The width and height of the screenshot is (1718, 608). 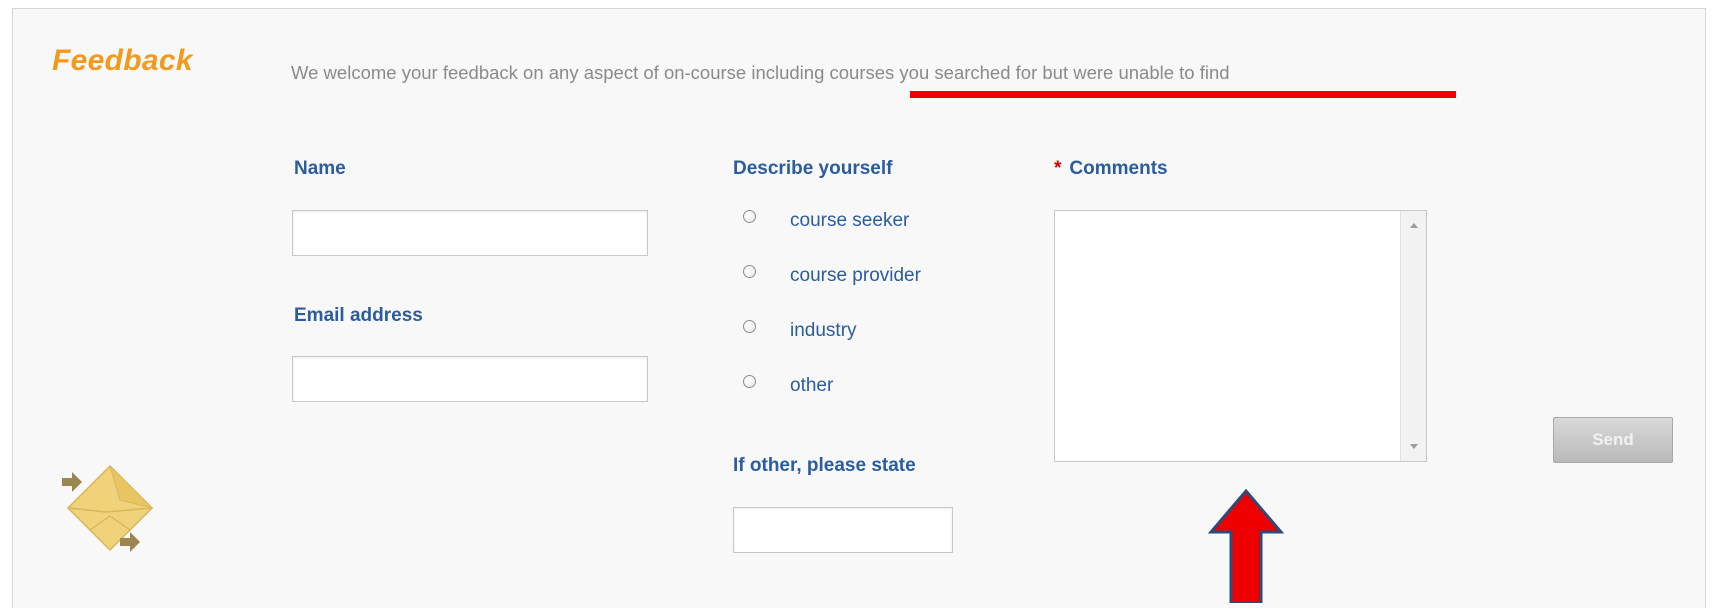 I want to click on radio-label: other, so click(x=812, y=385).